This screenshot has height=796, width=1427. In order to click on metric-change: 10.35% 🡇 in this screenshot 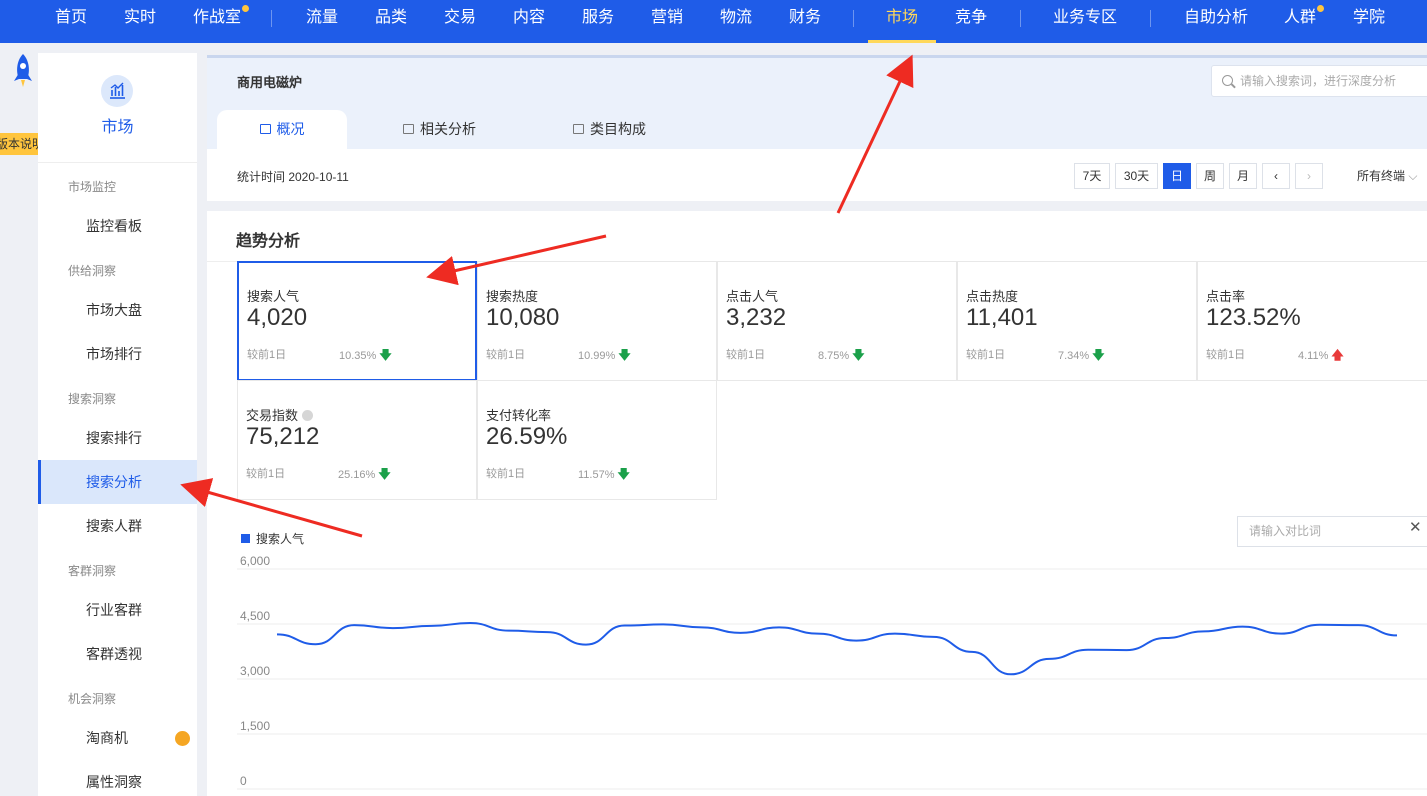, I will do `click(365, 356)`.